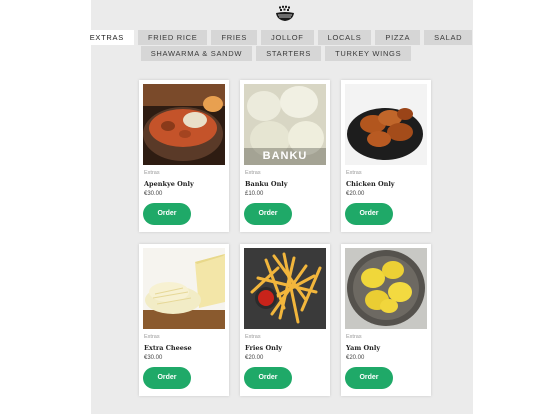 This screenshot has height=414, width=552. Describe the element at coordinates (169, 184) in the screenshot. I see `product-name: Apenkye Only` at that location.